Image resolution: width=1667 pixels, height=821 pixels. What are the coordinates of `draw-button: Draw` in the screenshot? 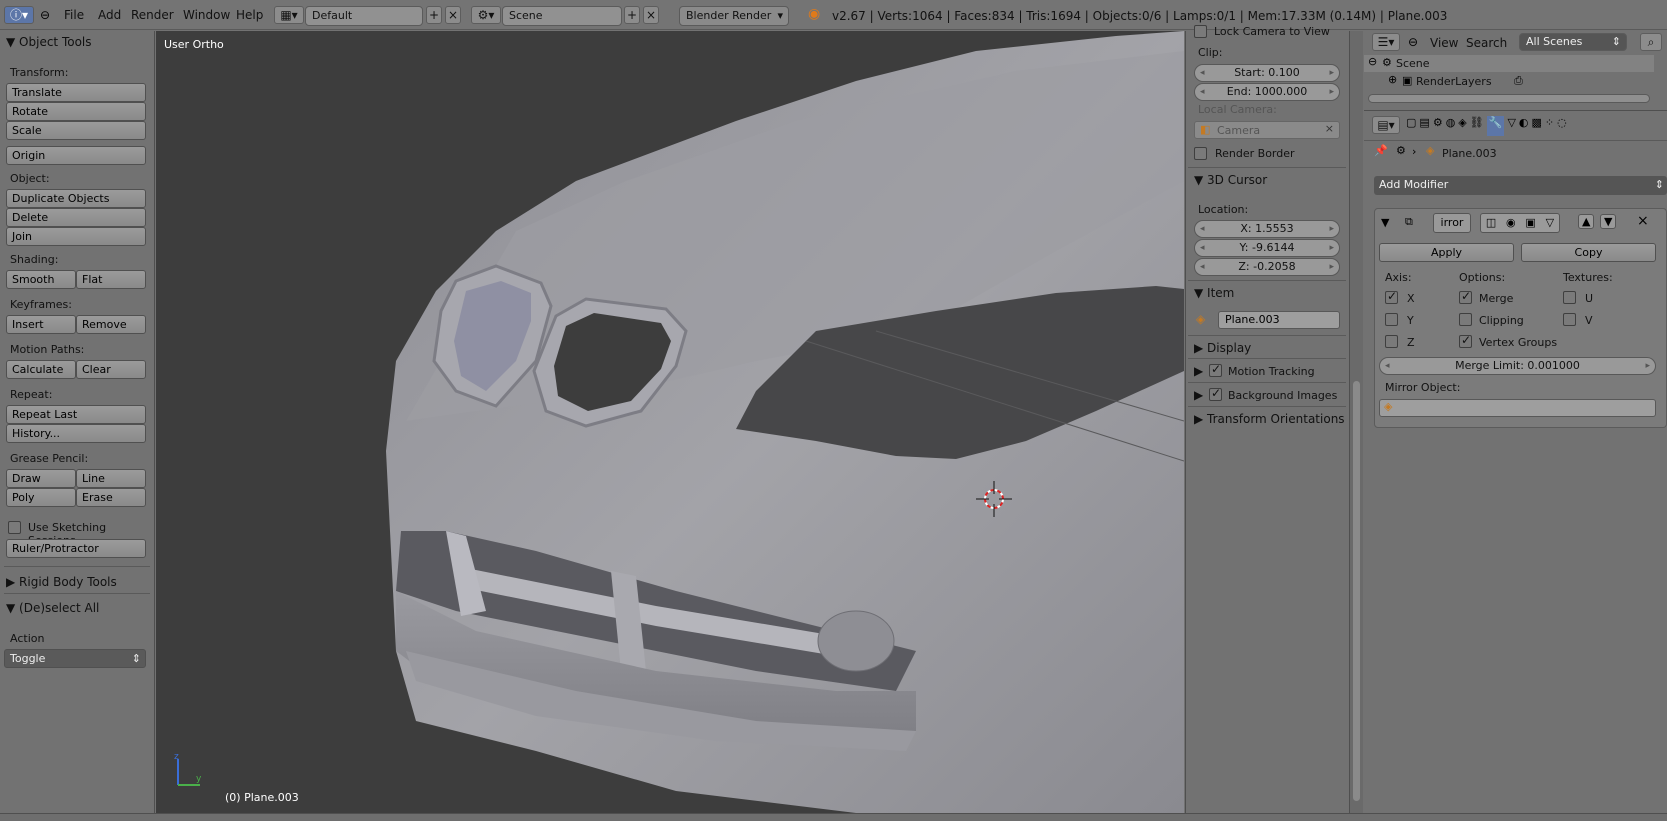 It's located at (41, 478).